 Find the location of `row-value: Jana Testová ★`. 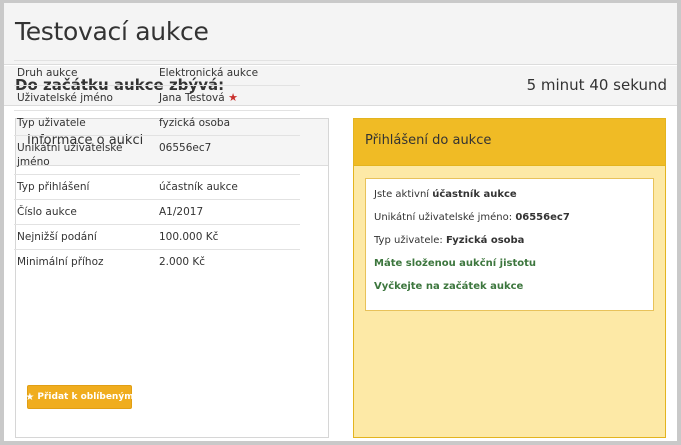

row-value: Jana Testová ★ is located at coordinates (228, 98).